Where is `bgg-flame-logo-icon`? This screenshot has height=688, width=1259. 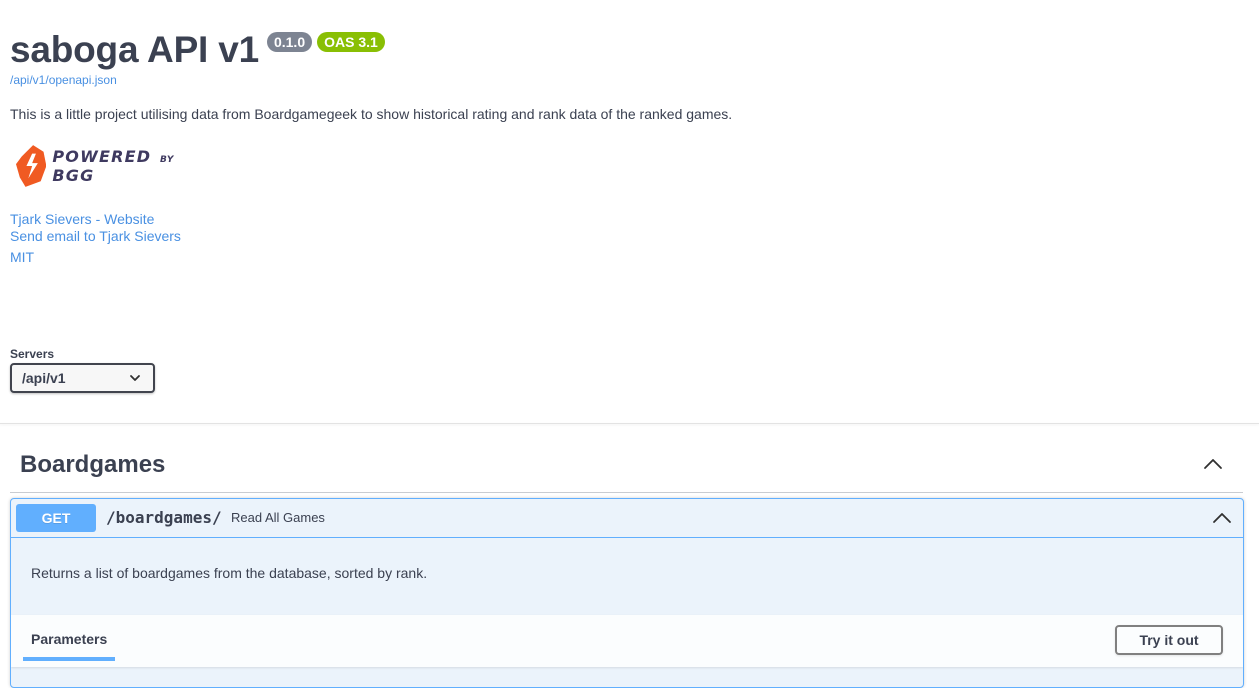
bgg-flame-logo-icon is located at coordinates (31, 166).